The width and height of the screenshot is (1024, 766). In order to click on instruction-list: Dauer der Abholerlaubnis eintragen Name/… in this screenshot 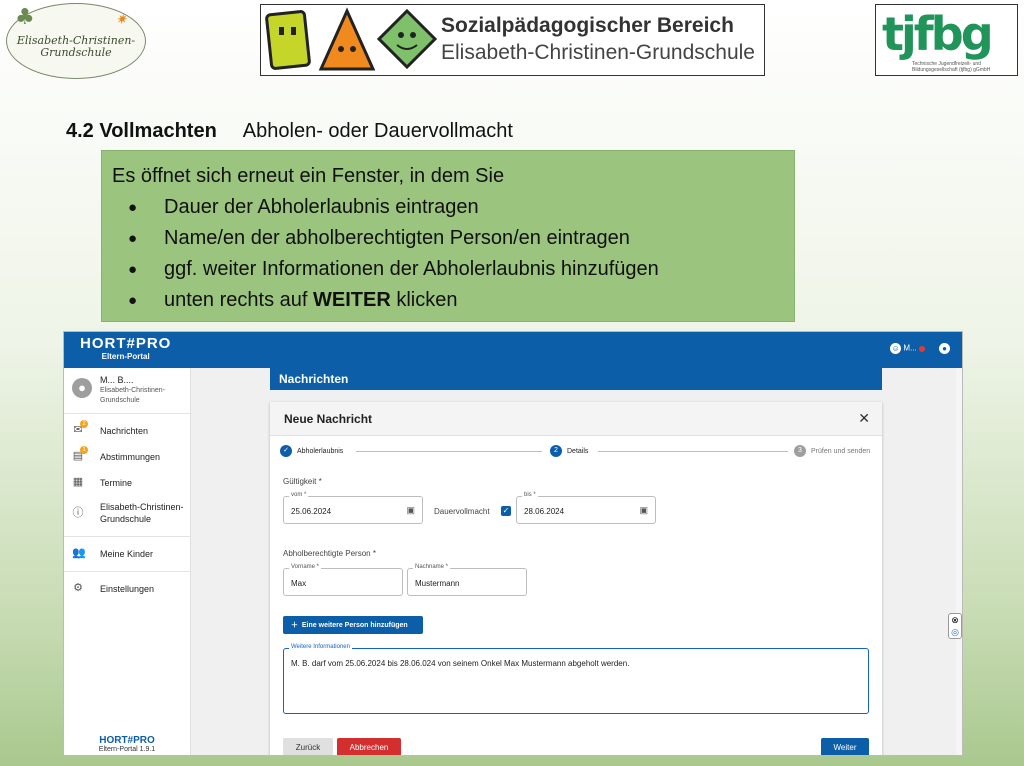, I will do `click(453, 254)`.